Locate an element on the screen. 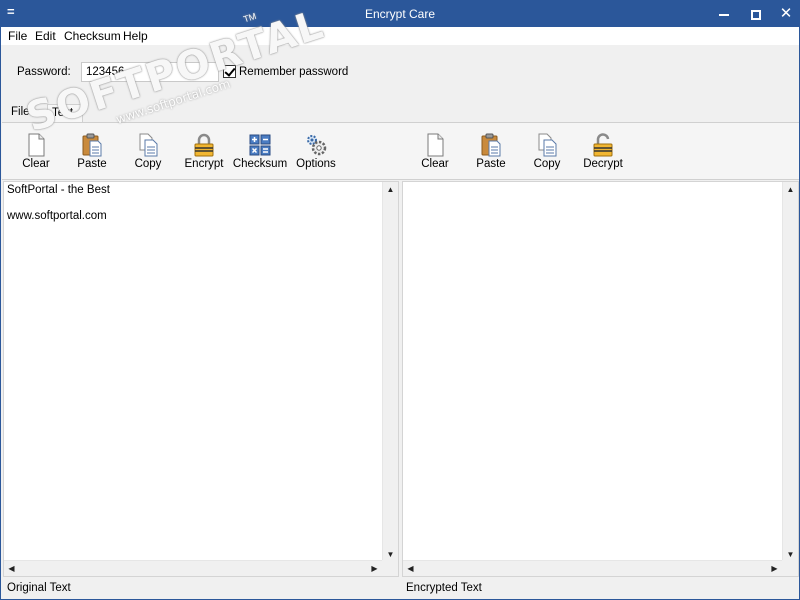 The image size is (800, 600). right-clear-label: Clear is located at coordinates (435, 164).